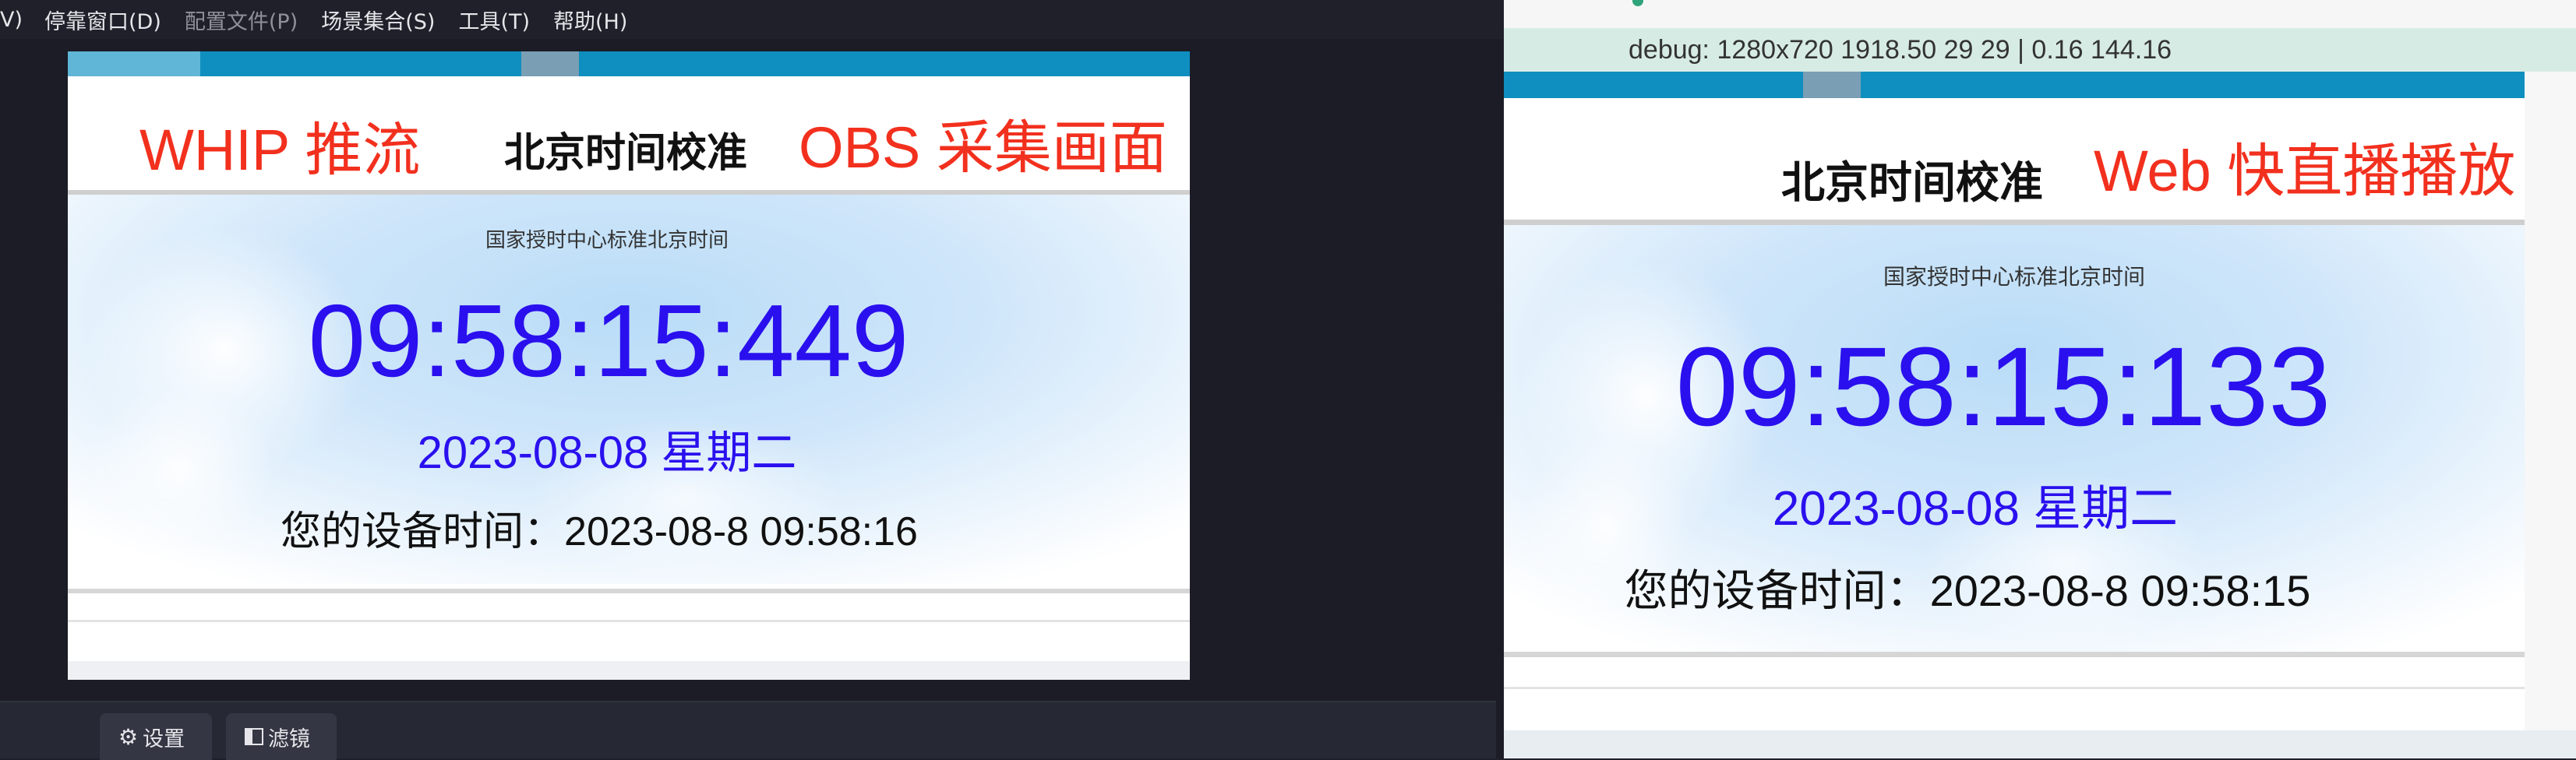 Image resolution: width=2576 pixels, height=760 pixels. I want to click on filters-button: 滤镜, so click(281, 736).